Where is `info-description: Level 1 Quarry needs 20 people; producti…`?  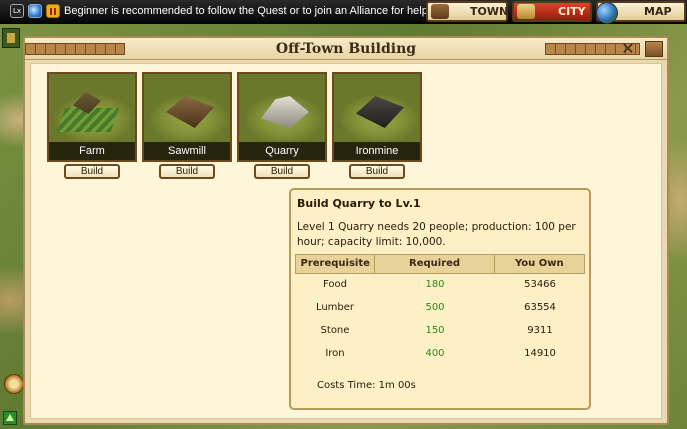
info-description: Level 1 Quarry needs 20 people; producti… is located at coordinates (436, 234).